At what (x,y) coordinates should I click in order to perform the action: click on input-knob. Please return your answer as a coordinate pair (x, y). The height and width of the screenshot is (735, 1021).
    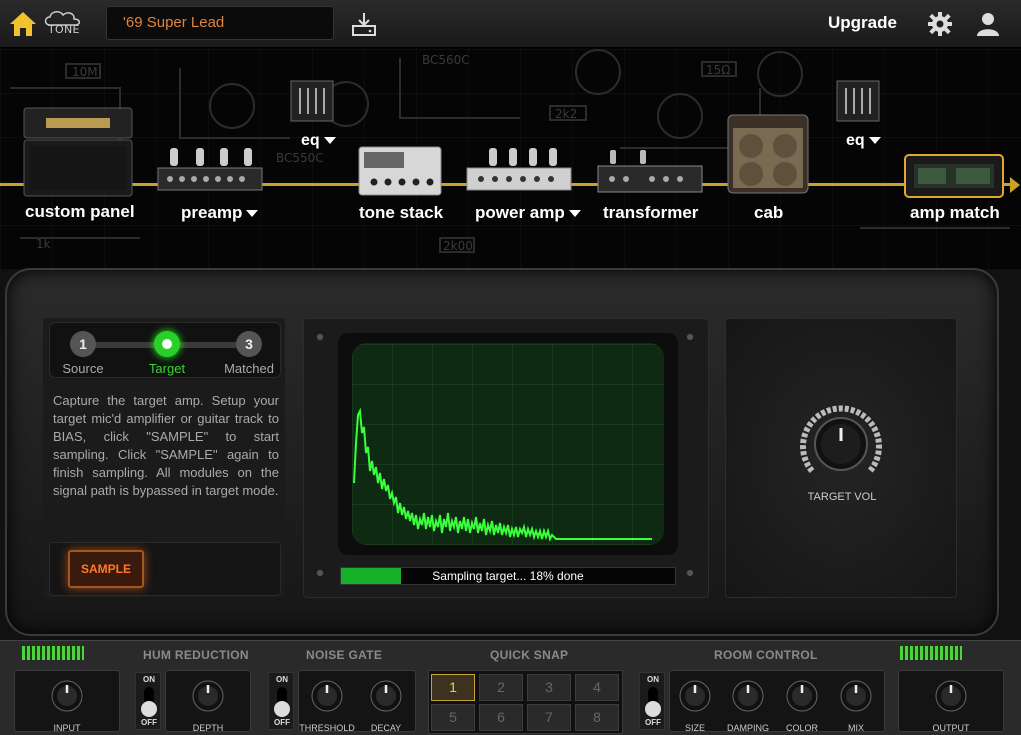
    Looking at the image, I should click on (67, 696).